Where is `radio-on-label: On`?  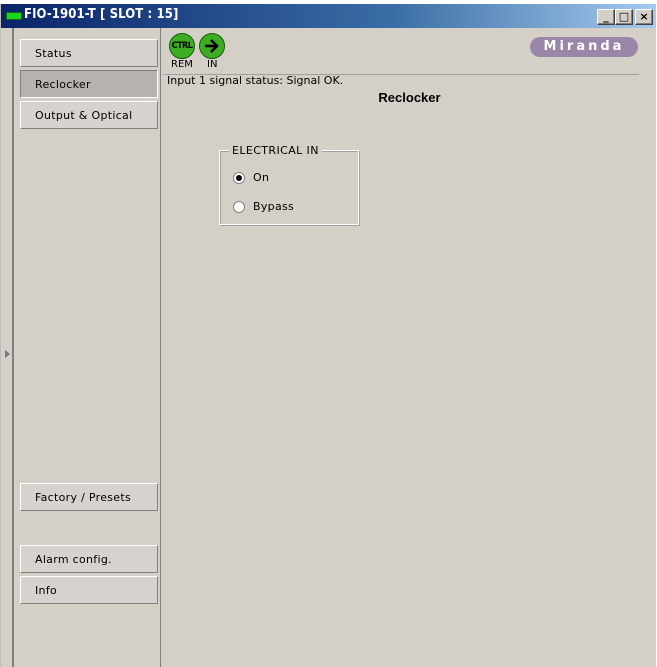
radio-on-label: On is located at coordinates (261, 177).